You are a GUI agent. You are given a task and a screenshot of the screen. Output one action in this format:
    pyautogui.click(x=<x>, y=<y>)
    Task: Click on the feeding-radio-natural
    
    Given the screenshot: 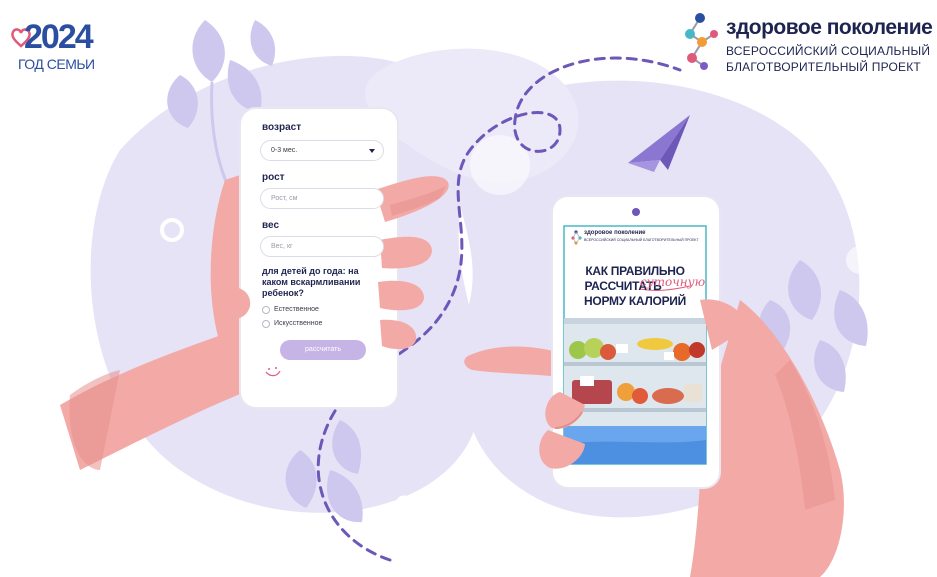 What is the action you would take?
    pyautogui.click(x=266, y=310)
    